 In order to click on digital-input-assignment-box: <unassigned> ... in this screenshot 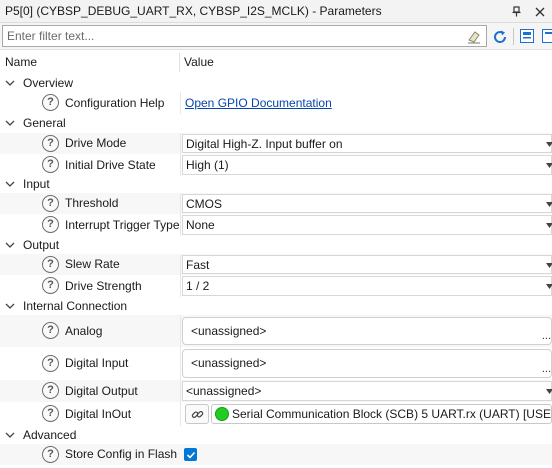, I will do `click(367, 363)`.